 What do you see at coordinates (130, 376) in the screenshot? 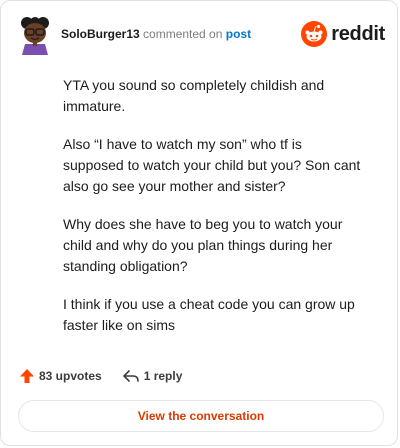
I see `reply-arrow-icon` at bounding box center [130, 376].